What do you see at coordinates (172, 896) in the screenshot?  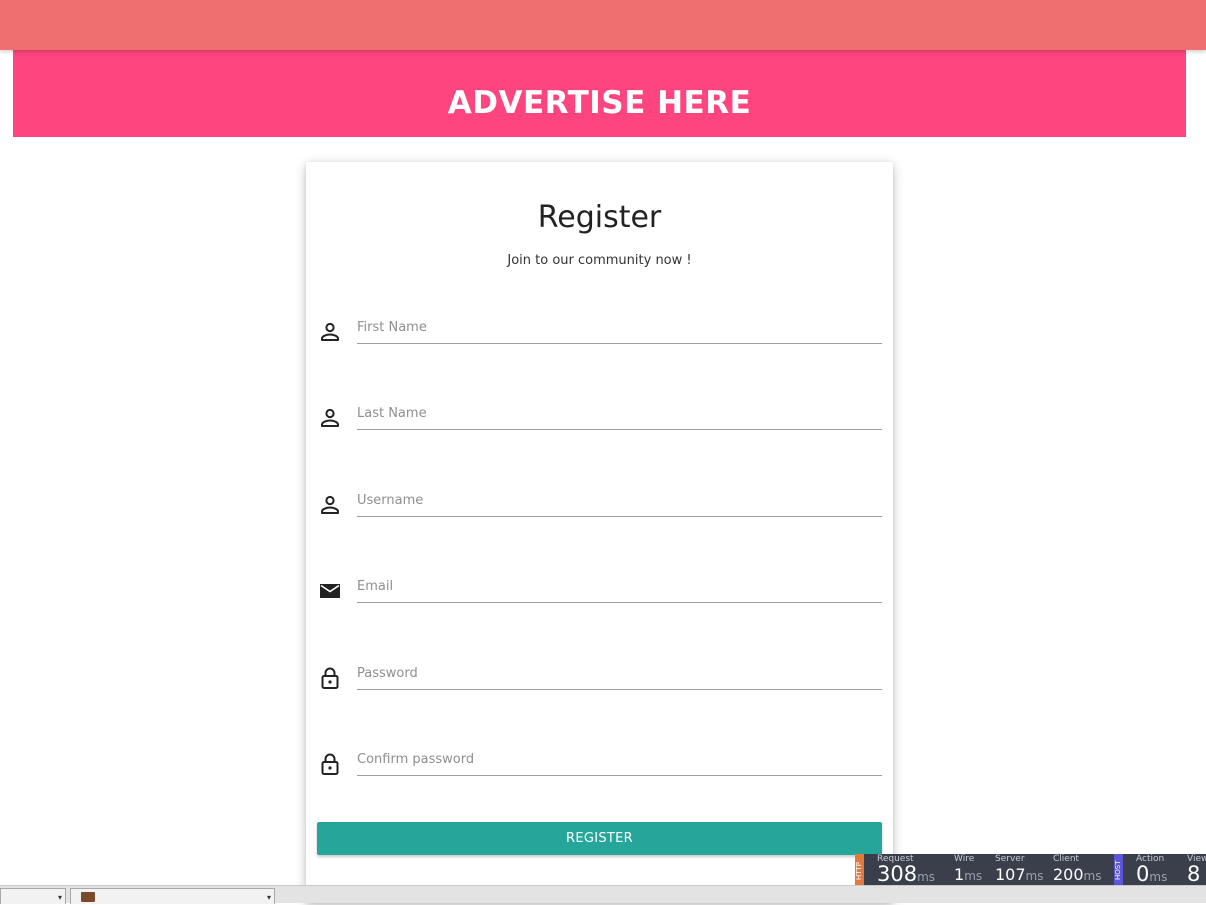 I see `taskbar-segment-2: ▾` at bounding box center [172, 896].